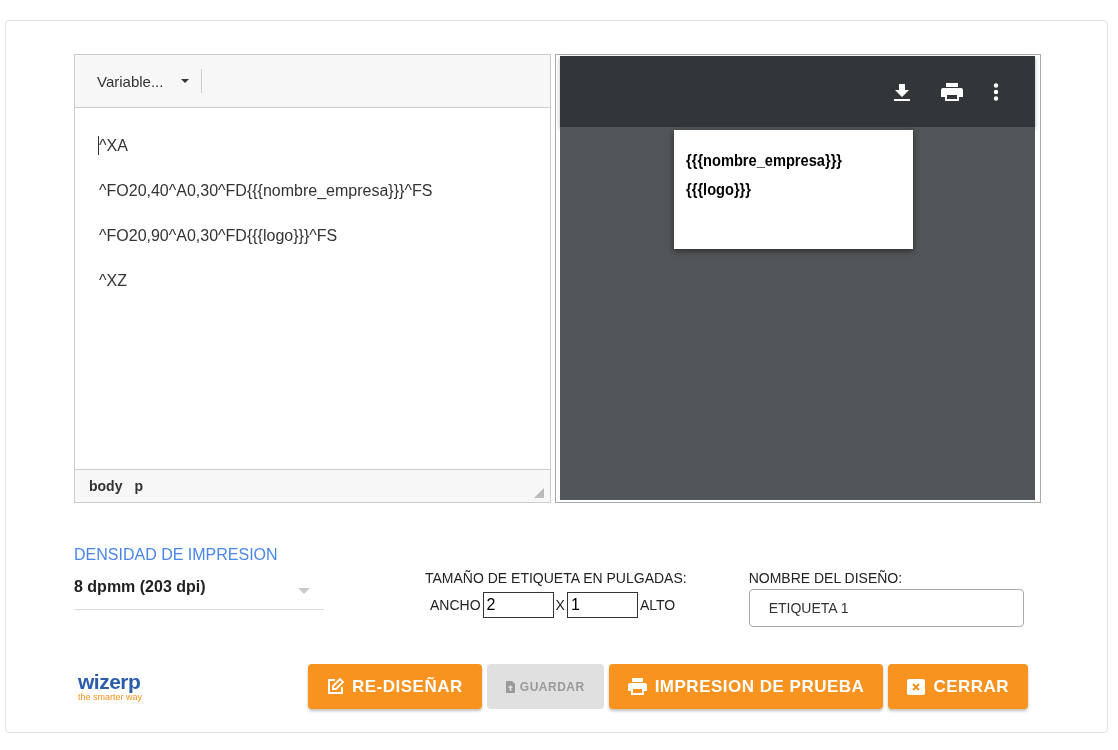  I want to click on code-line: ^FO20,90^A0,30^FD{{{logo}}}^FS, so click(219, 235).